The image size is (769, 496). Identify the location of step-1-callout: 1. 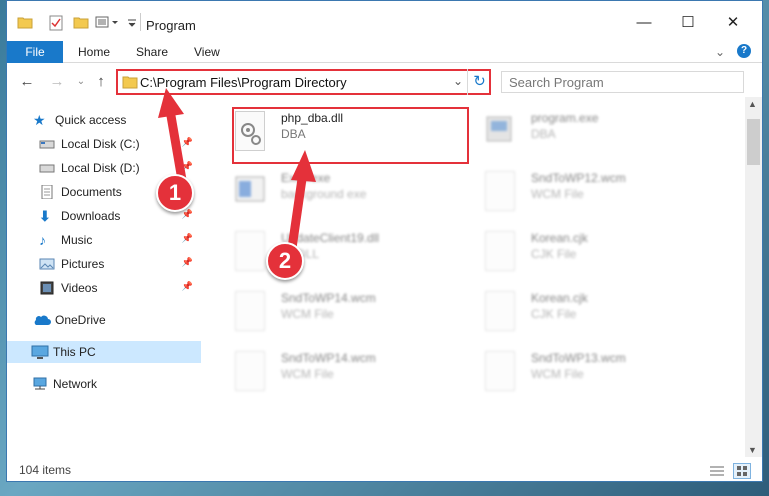
(175, 193).